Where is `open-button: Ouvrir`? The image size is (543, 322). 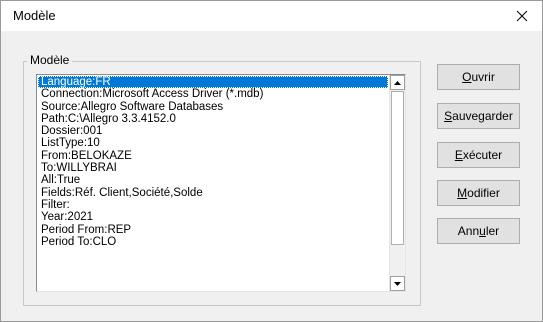 open-button: Ouvrir is located at coordinates (478, 77).